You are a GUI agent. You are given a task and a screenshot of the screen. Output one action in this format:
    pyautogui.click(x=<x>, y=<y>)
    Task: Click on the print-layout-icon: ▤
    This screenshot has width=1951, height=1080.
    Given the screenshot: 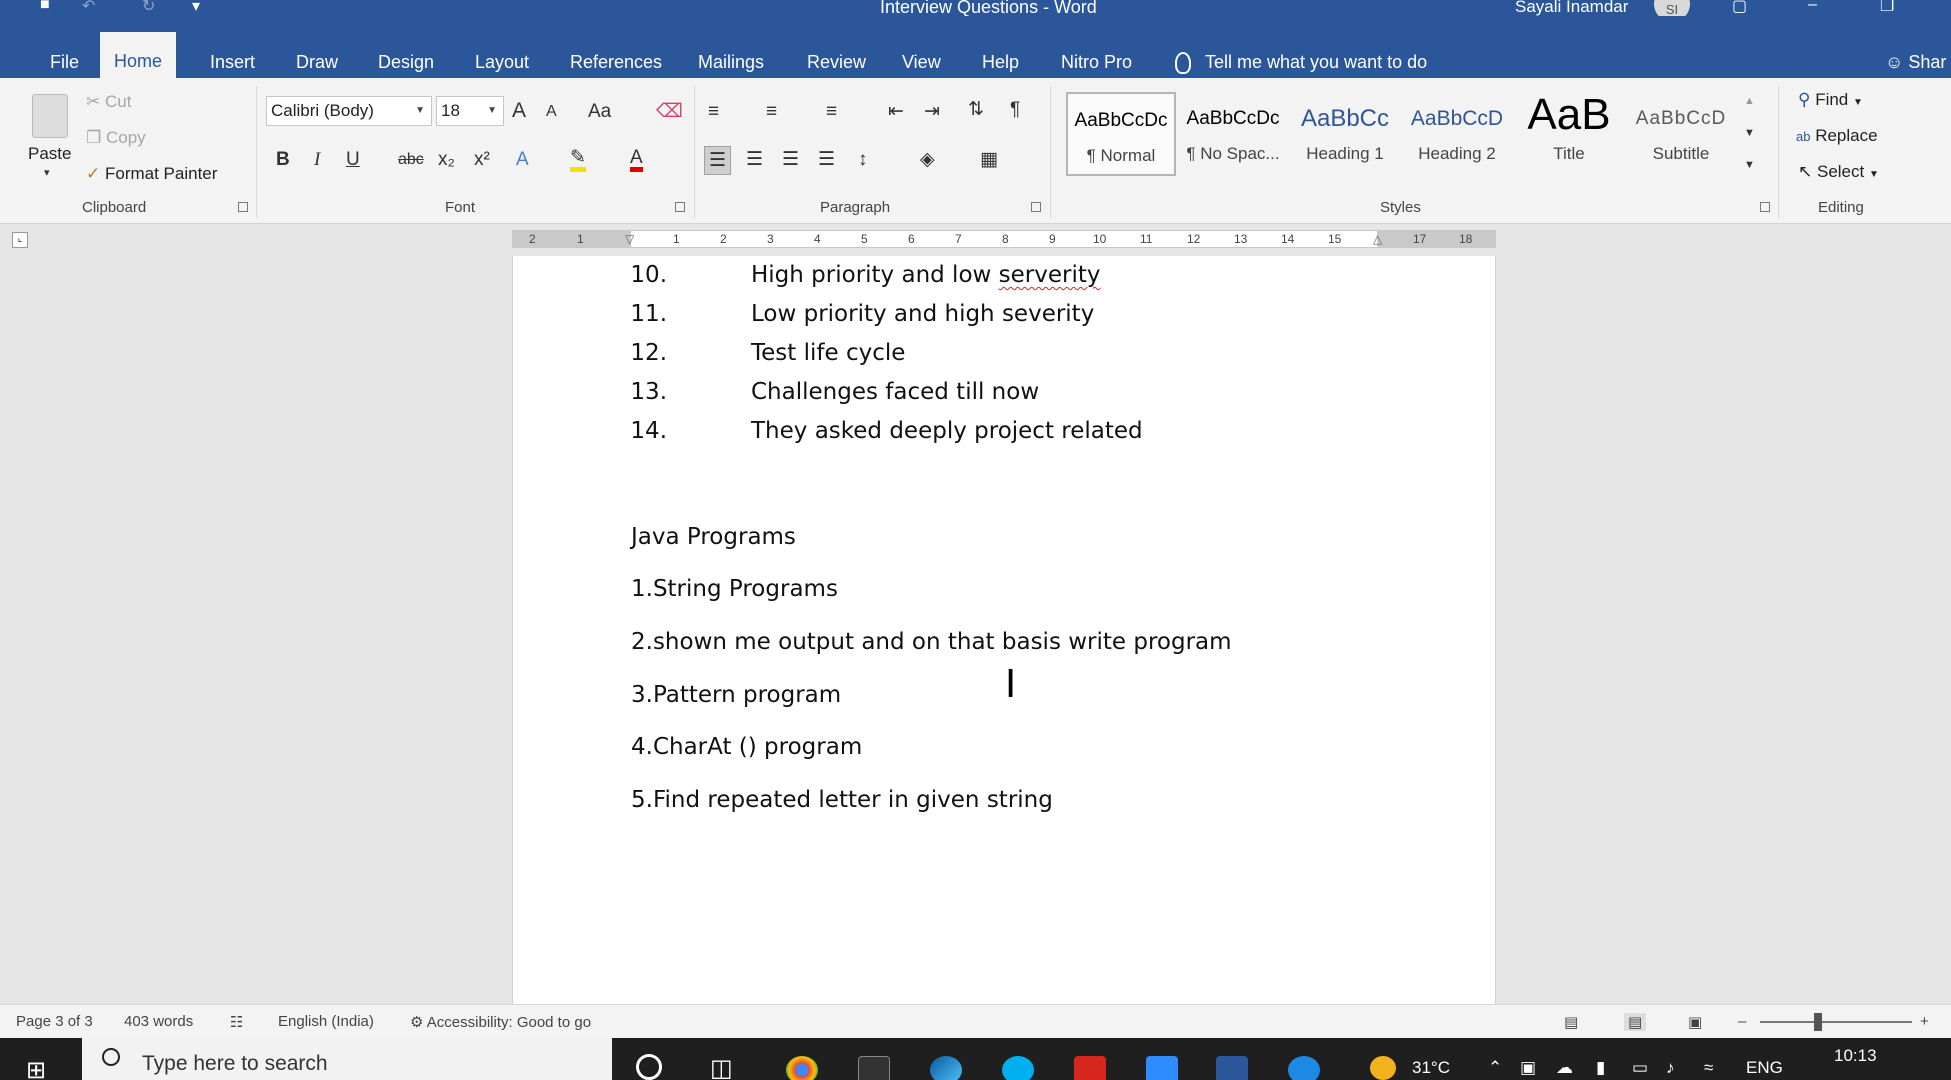 What is the action you would take?
    pyautogui.click(x=1635, y=1022)
    